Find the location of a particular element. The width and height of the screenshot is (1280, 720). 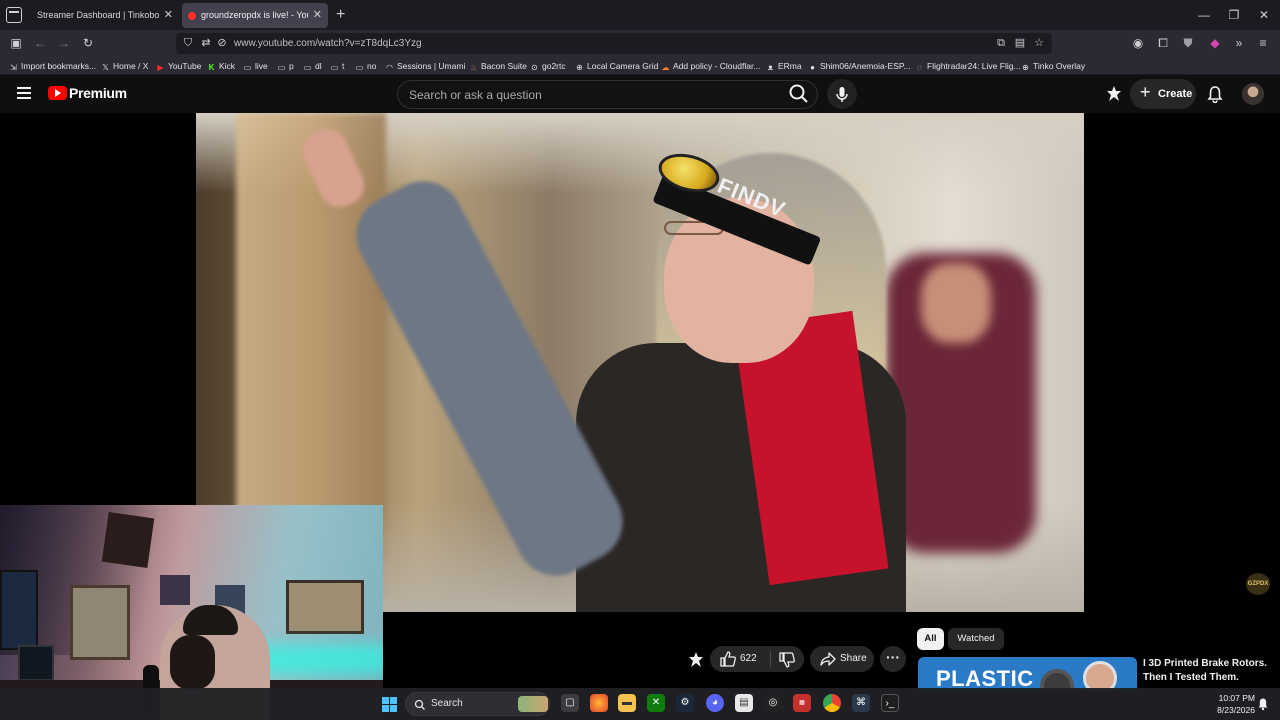

bookmark-youtube: ▶ YouTube is located at coordinates (178, 66).